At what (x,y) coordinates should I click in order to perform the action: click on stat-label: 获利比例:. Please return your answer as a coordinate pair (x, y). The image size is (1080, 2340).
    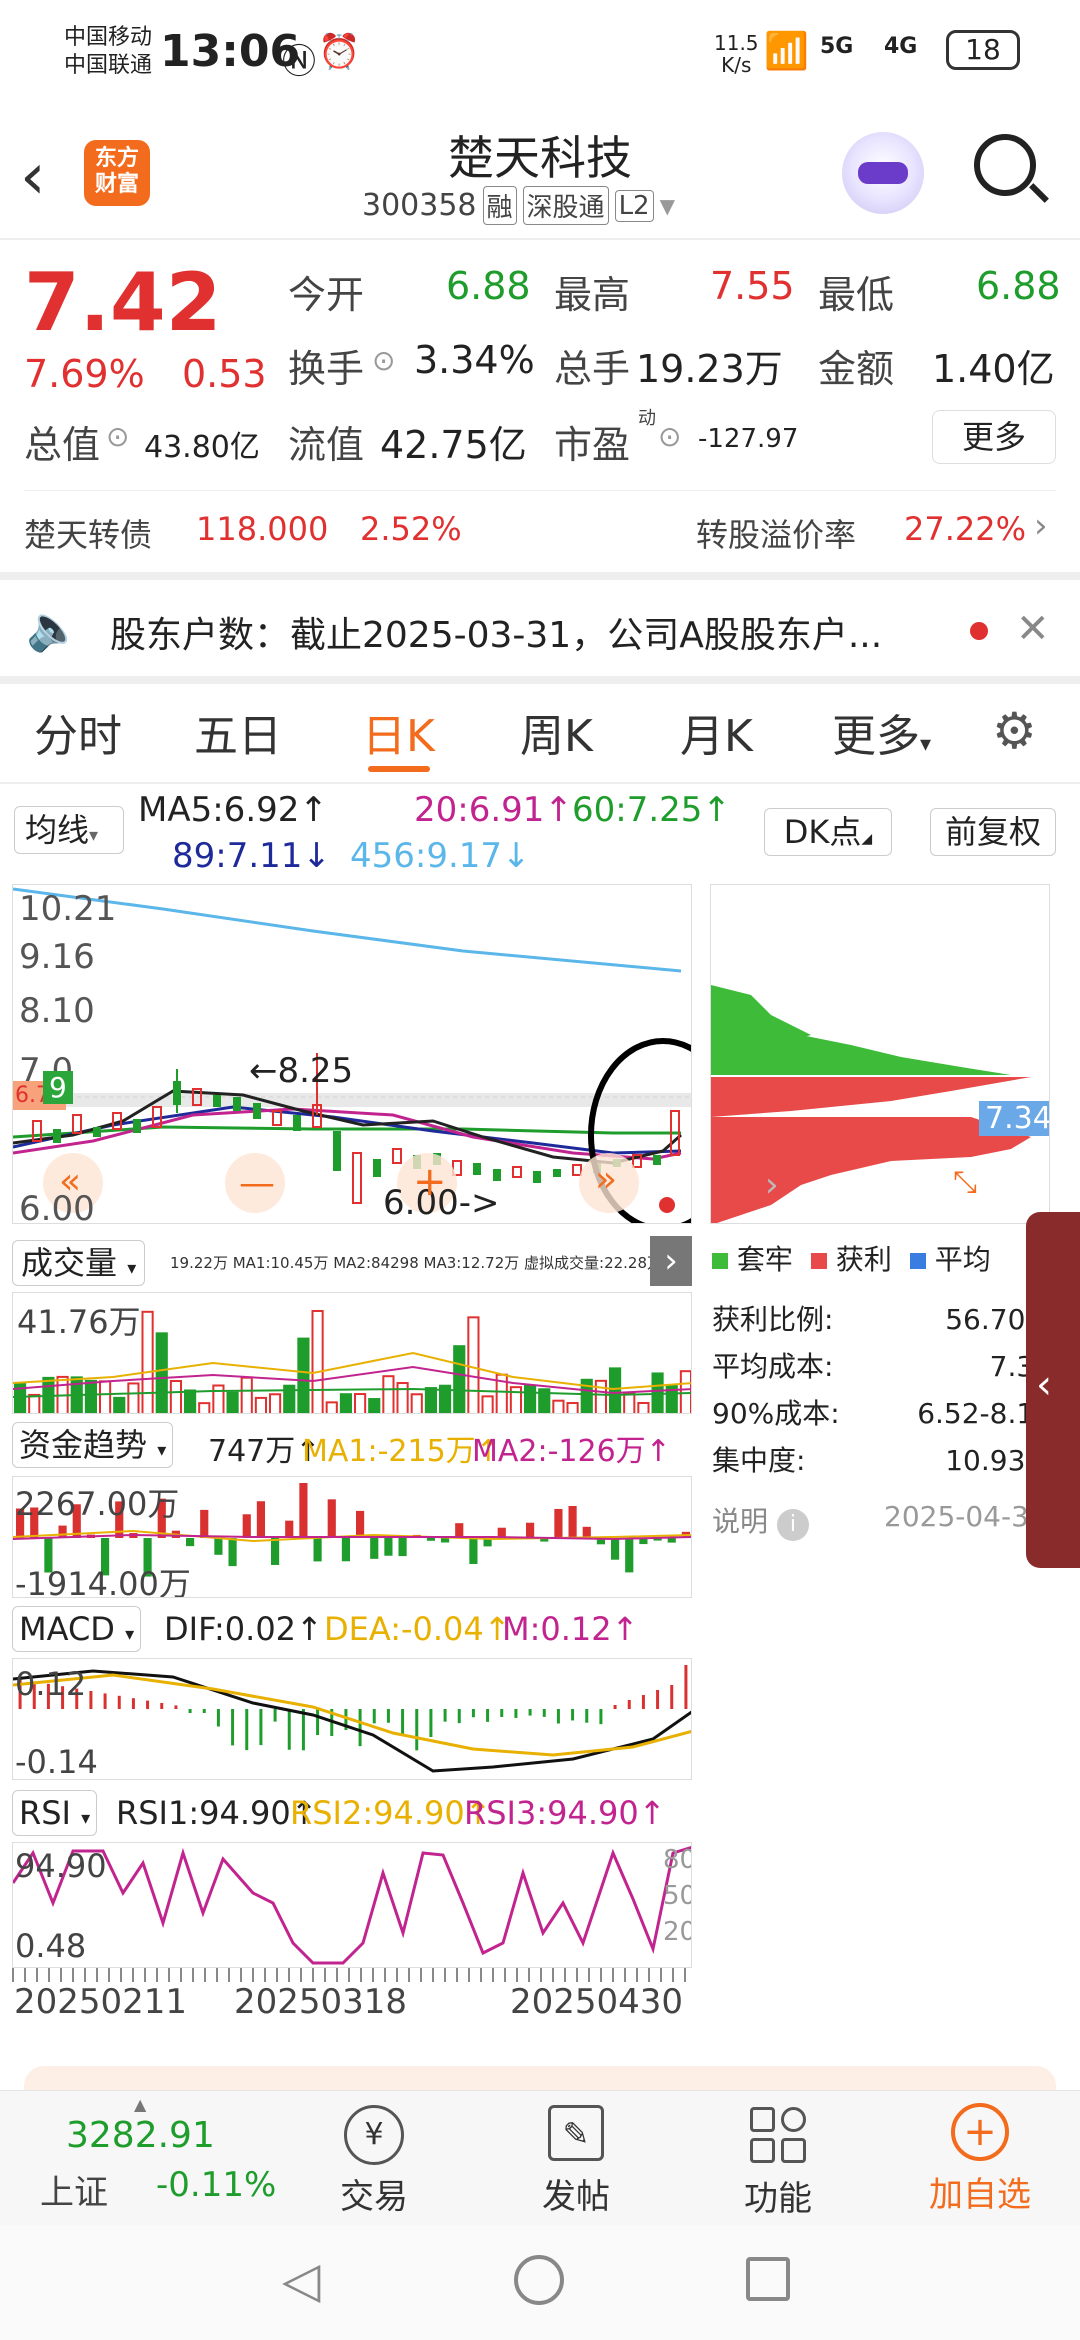
    Looking at the image, I should click on (773, 1319).